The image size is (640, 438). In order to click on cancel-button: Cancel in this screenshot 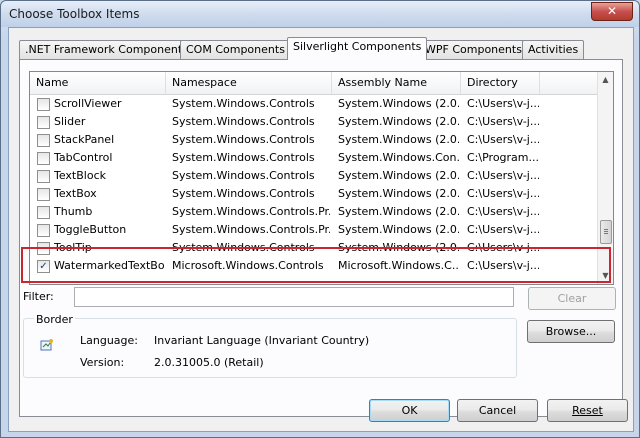, I will do `click(497, 410)`.